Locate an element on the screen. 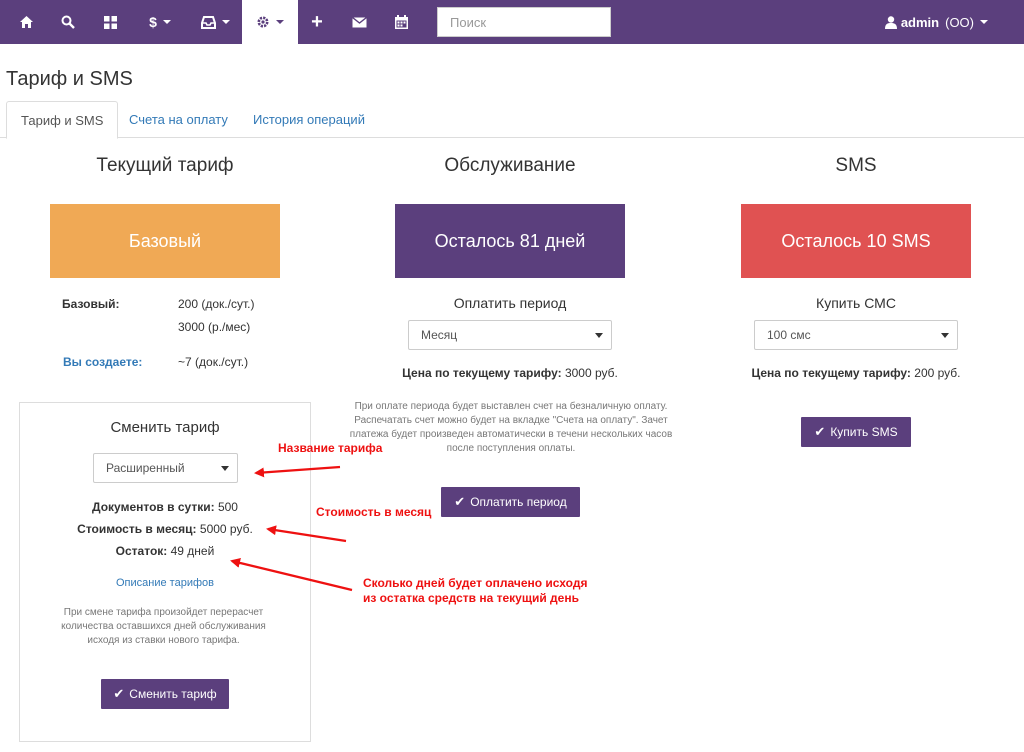  pay-period-button: ✔ Оплатить период is located at coordinates (510, 502).